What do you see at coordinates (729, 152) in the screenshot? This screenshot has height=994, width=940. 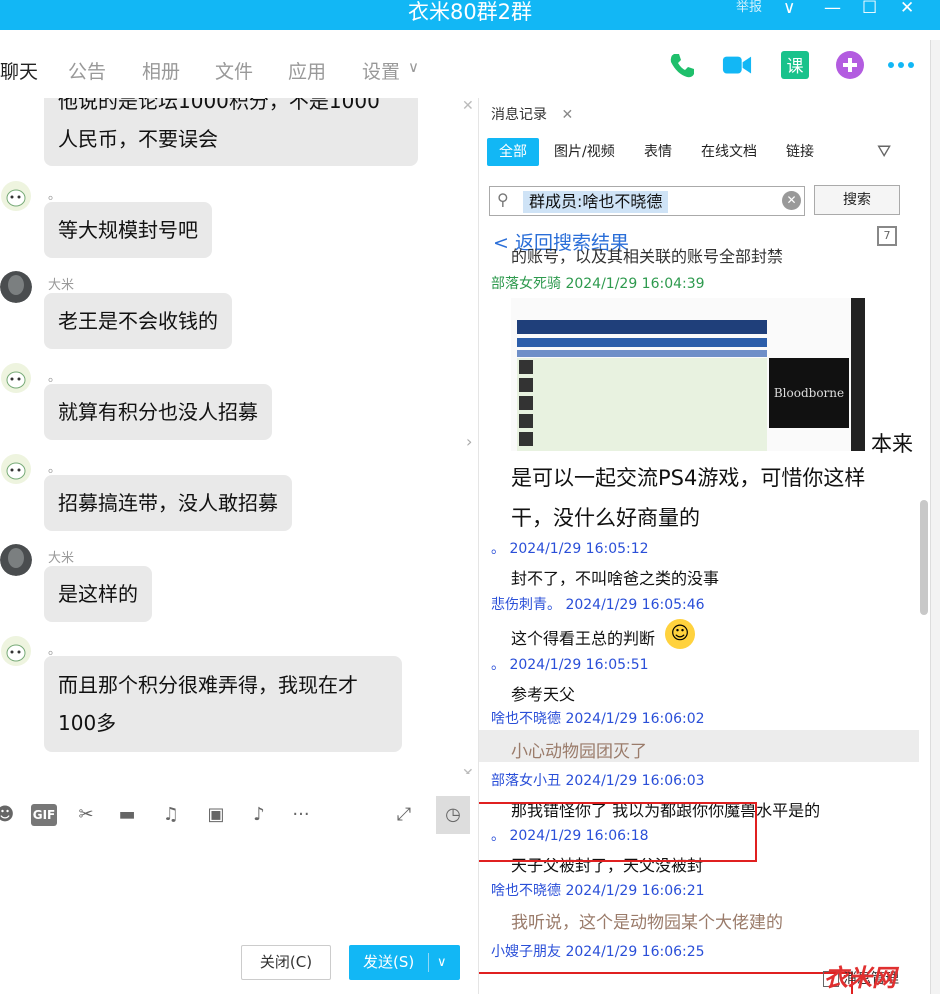 I see `filter-docs: 在线文档` at bounding box center [729, 152].